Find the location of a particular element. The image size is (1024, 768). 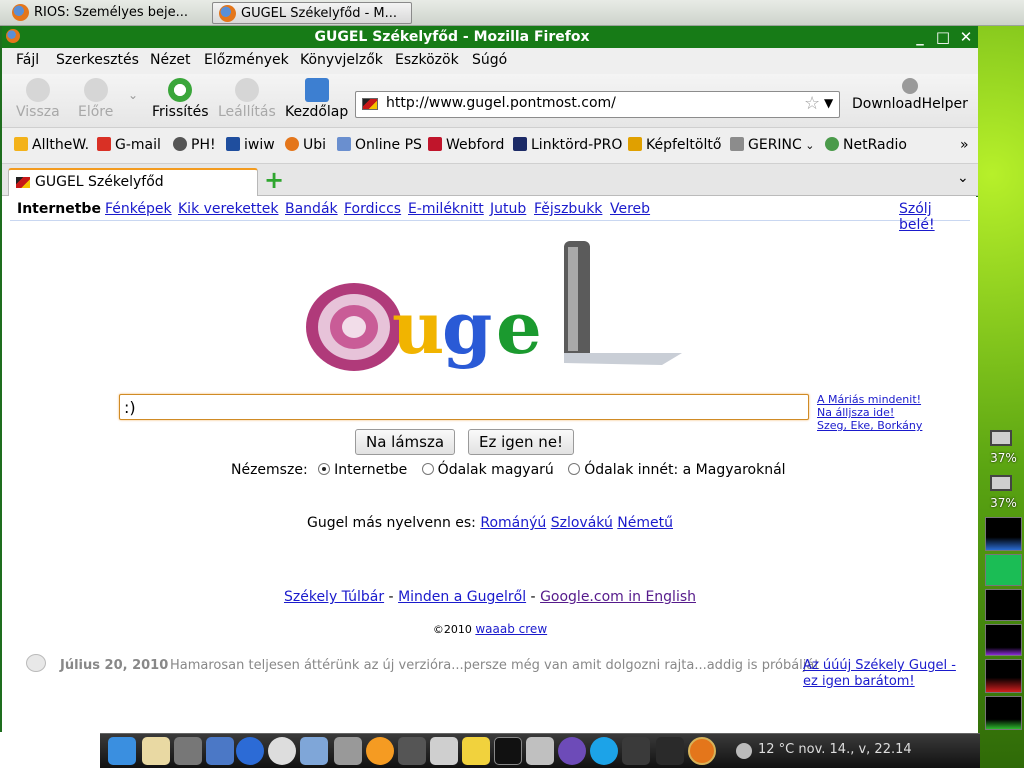

lucky-button: Ez igen ne! is located at coordinates (521, 442).